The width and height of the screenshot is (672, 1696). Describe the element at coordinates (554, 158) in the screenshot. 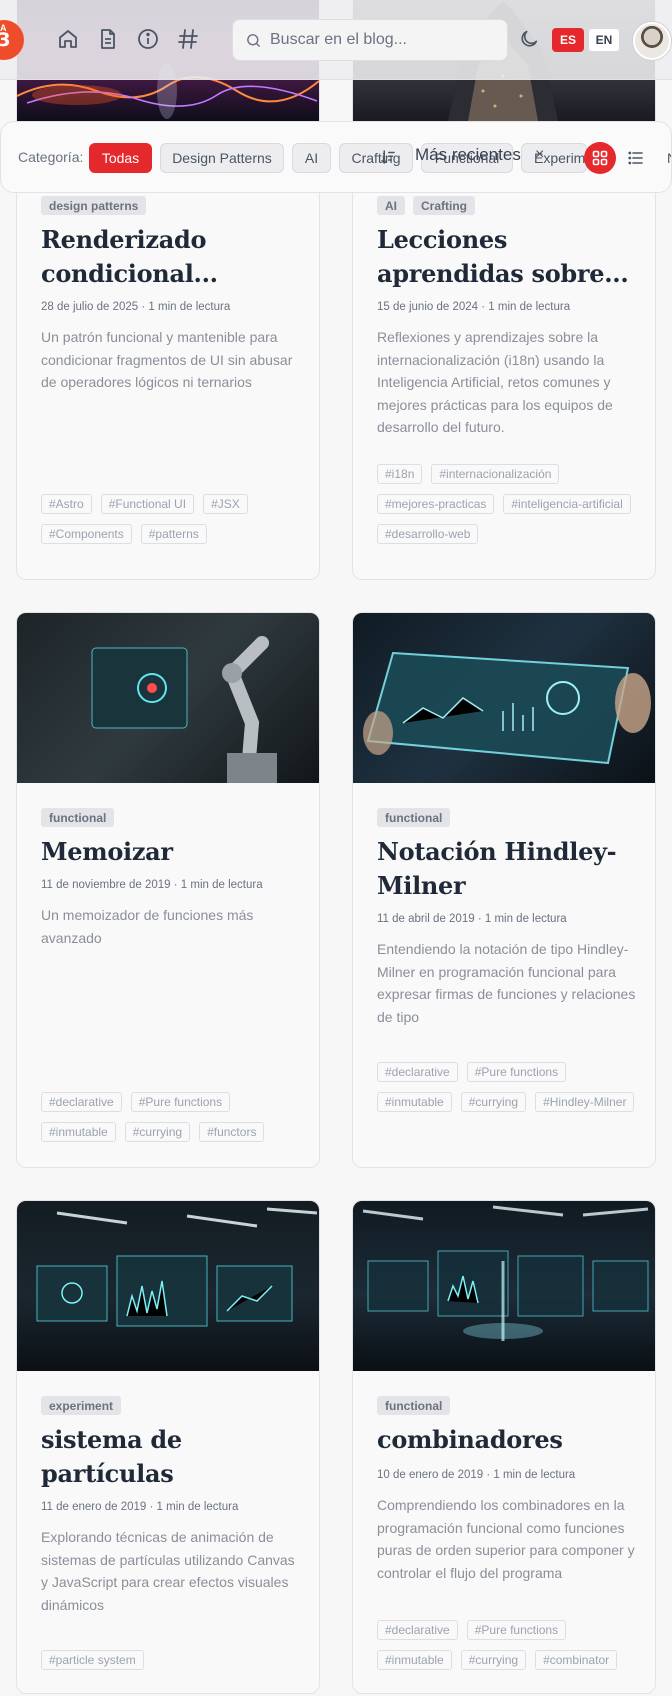

I see `chip-experiment: Experiment` at that location.